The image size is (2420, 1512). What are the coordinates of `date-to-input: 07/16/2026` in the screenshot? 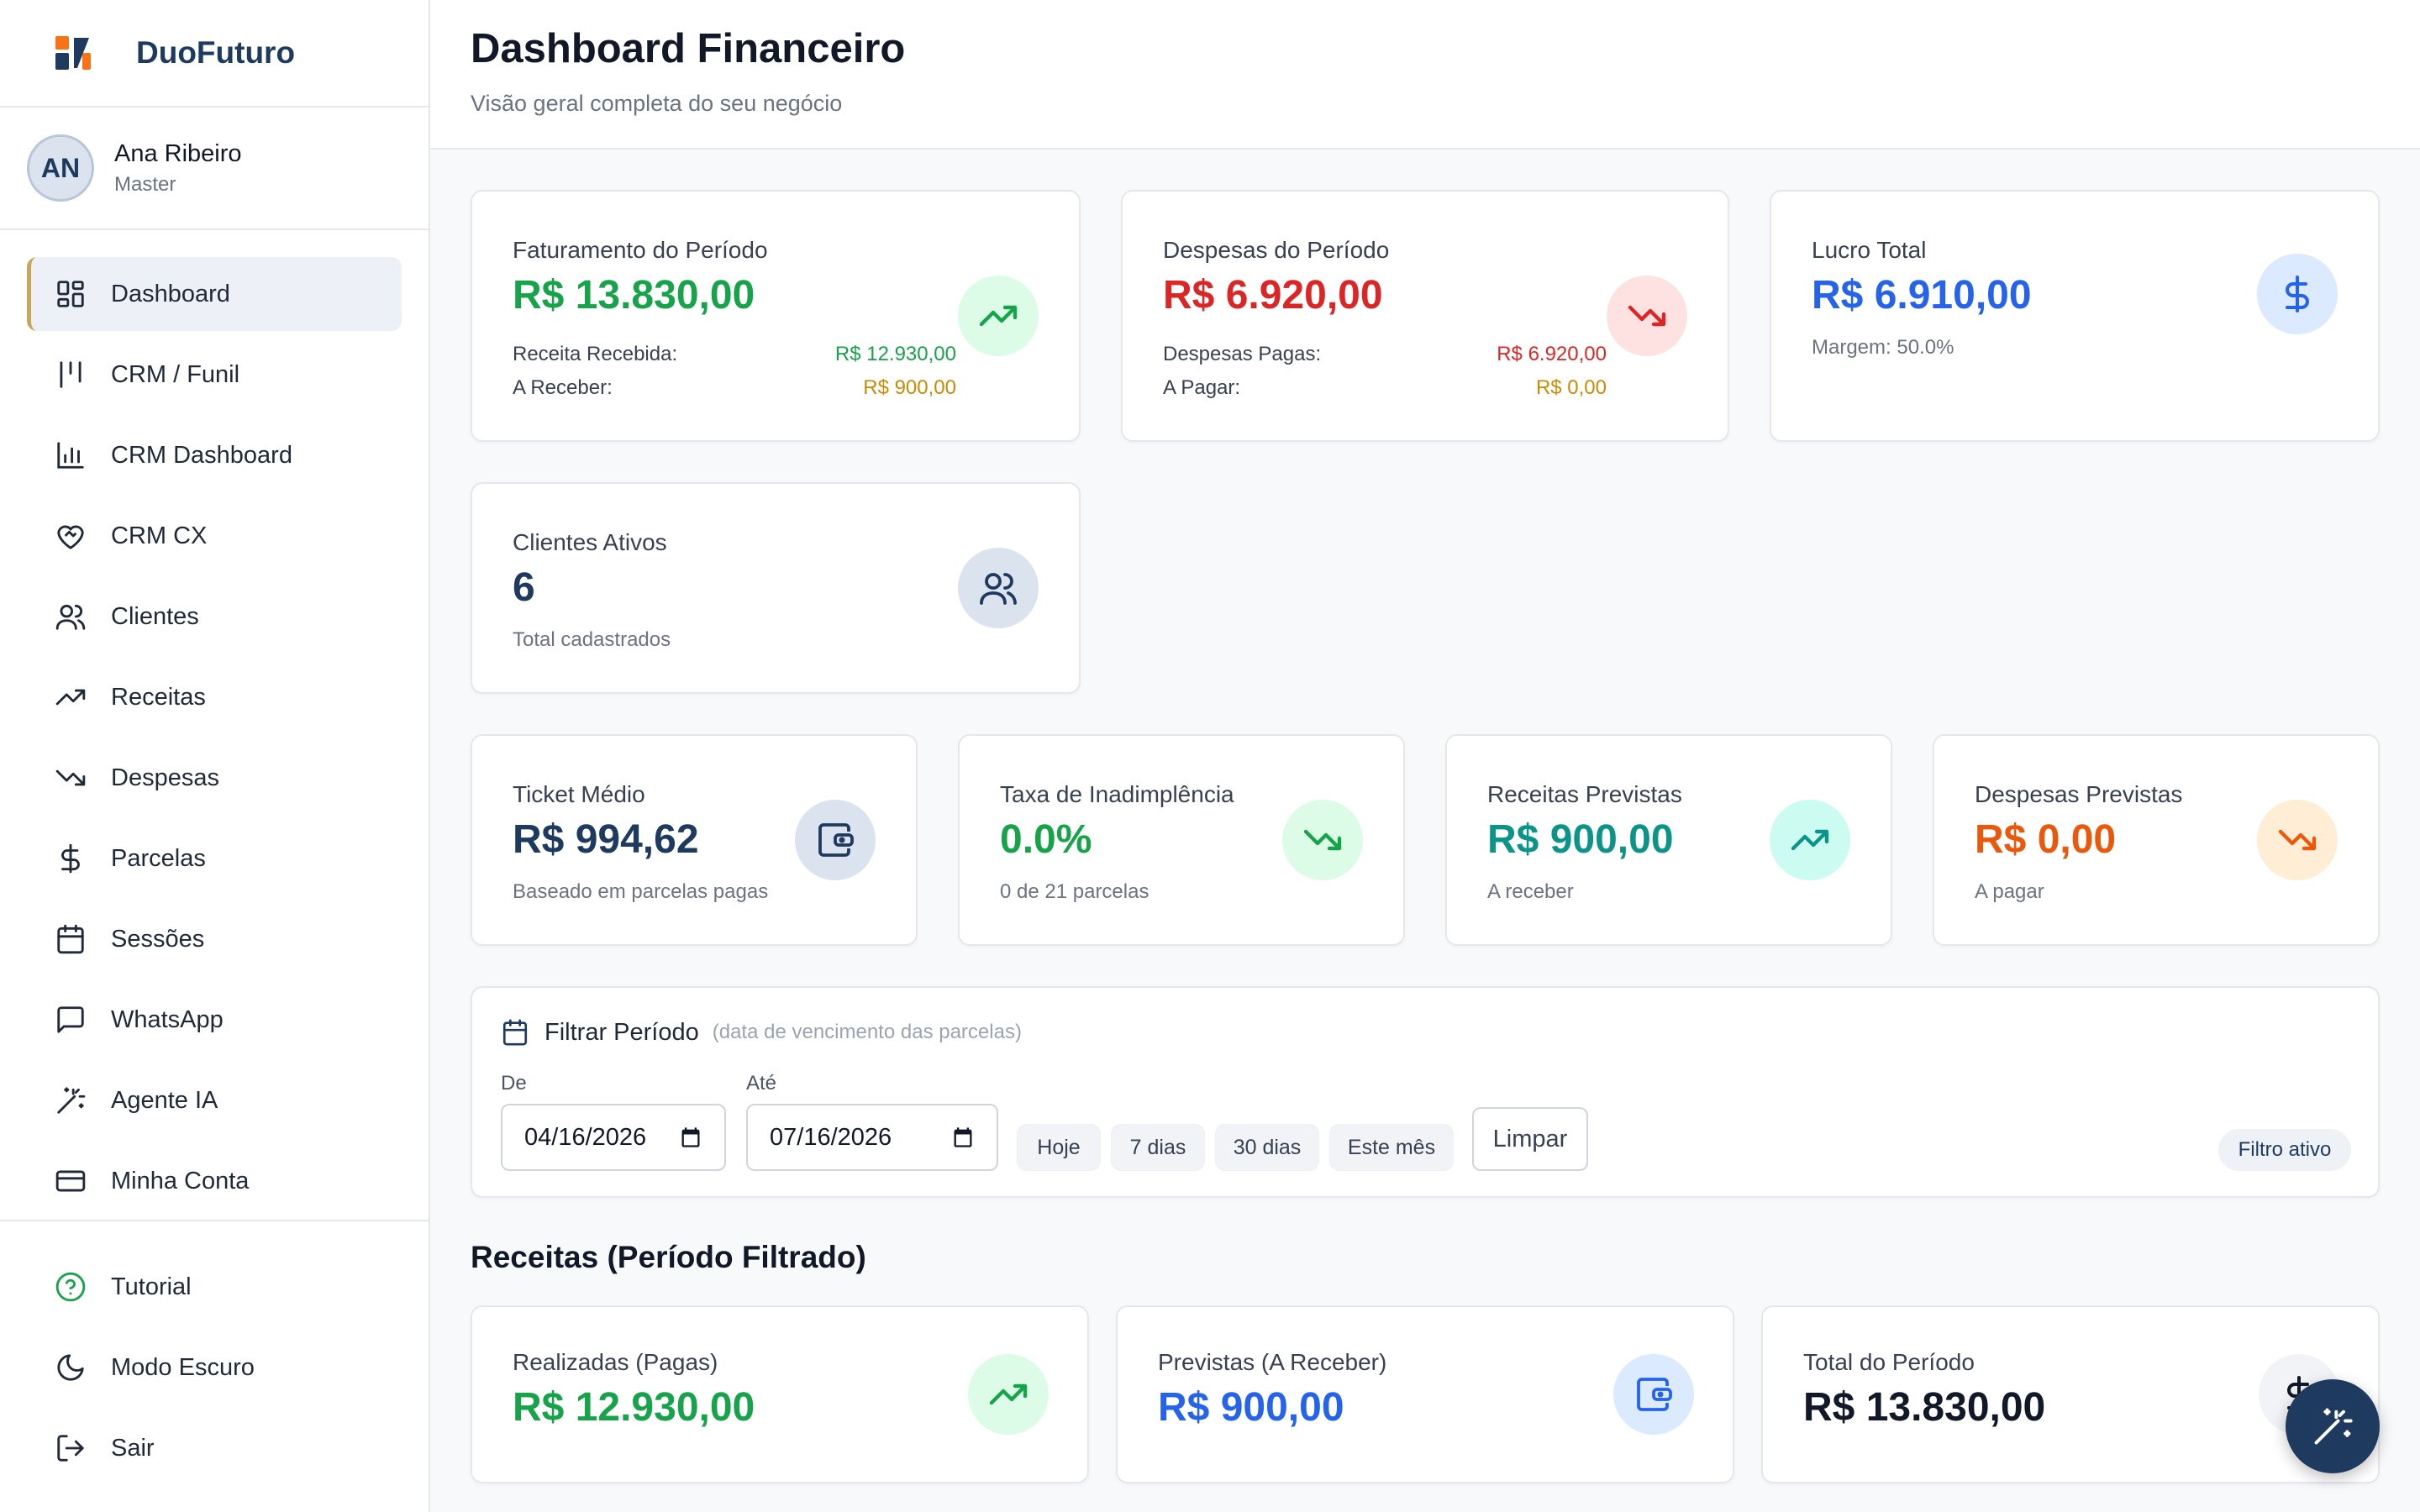 It's located at (872, 1137).